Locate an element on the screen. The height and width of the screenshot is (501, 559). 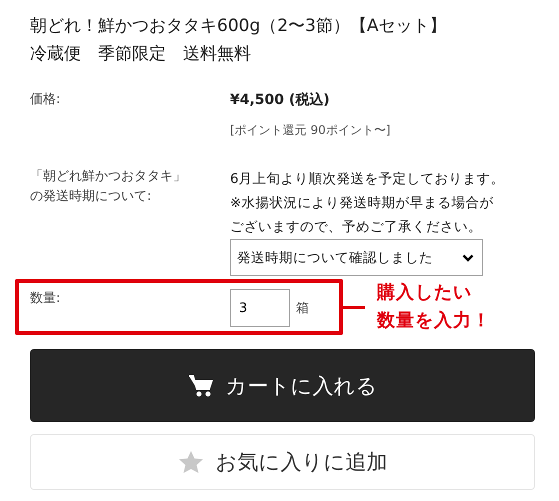
product-title: 冷蔵便 季節限定 送料無料 is located at coordinates (141, 54).